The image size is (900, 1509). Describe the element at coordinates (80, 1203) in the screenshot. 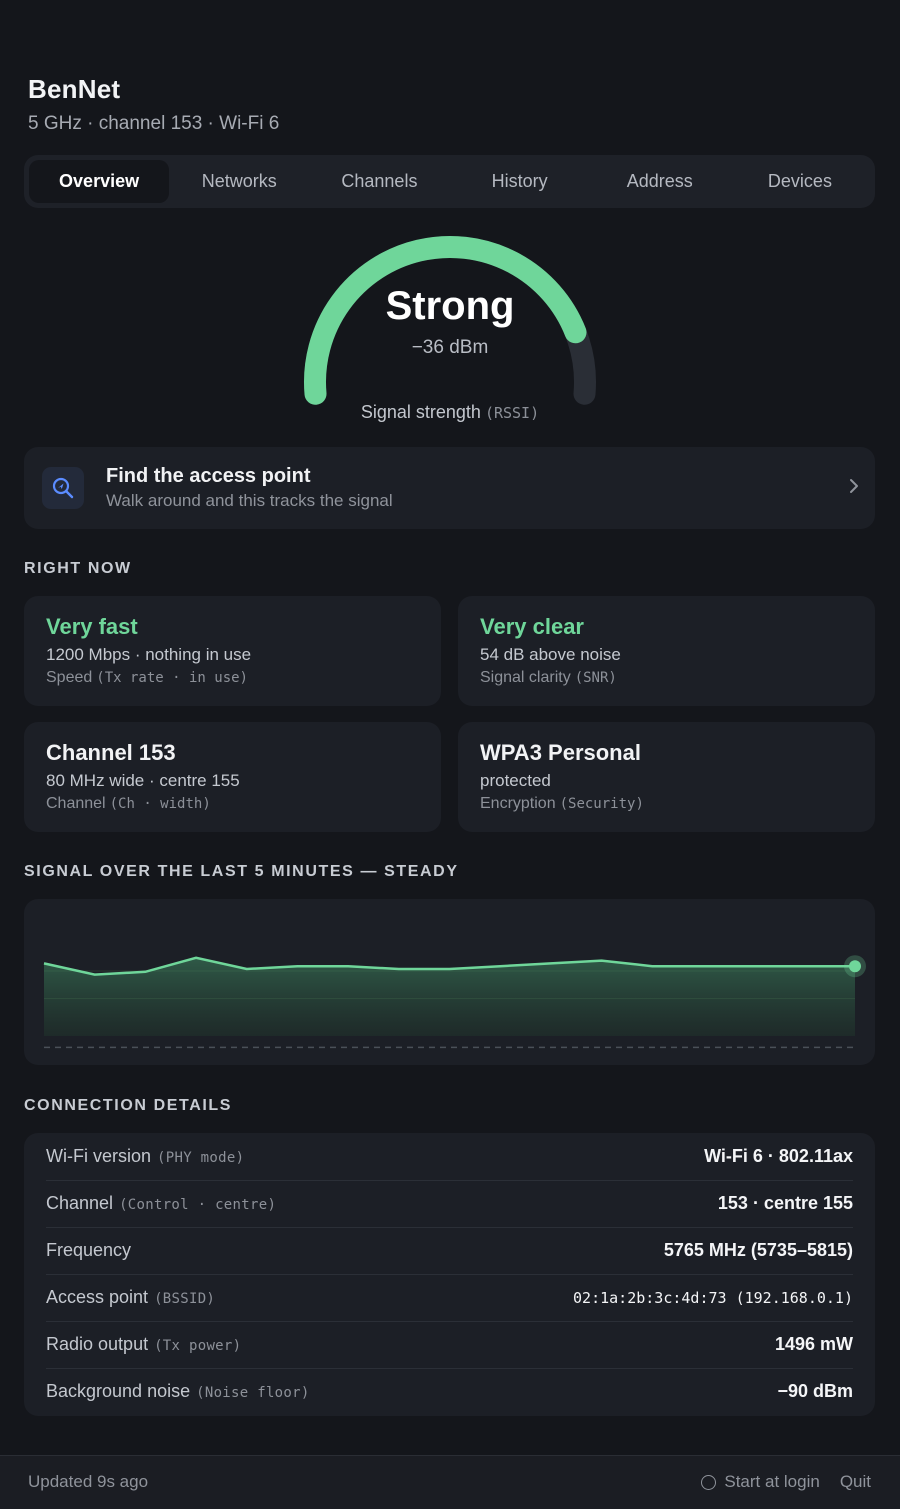

I see `detail-label-text: Channel` at that location.